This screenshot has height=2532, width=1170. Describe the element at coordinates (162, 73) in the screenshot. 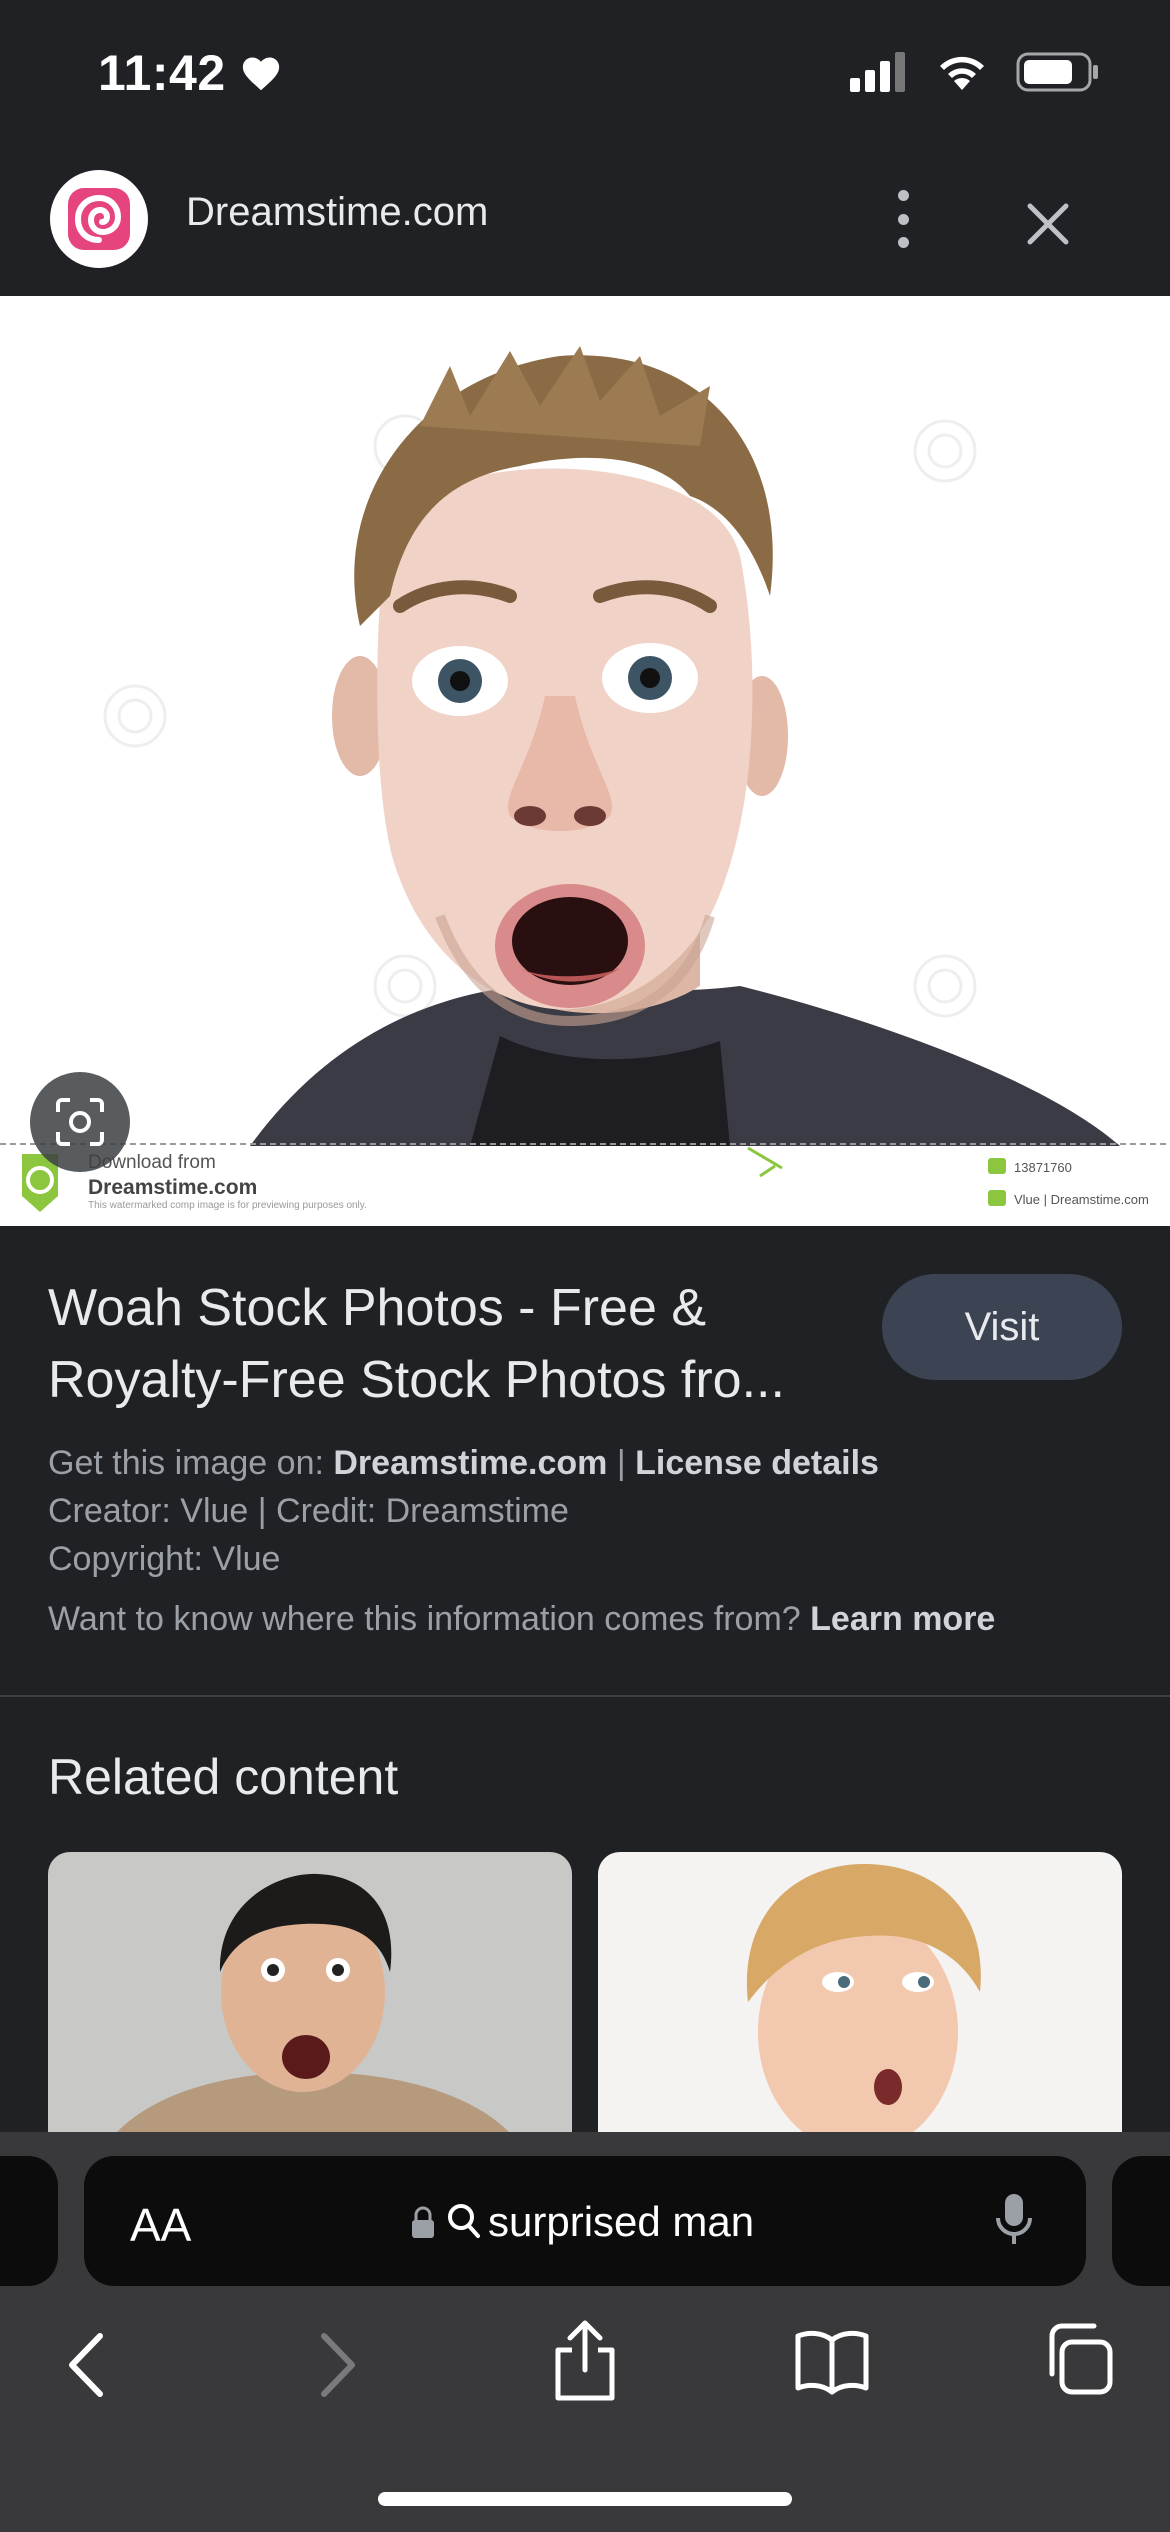

I see `clock-text: 11:42` at that location.